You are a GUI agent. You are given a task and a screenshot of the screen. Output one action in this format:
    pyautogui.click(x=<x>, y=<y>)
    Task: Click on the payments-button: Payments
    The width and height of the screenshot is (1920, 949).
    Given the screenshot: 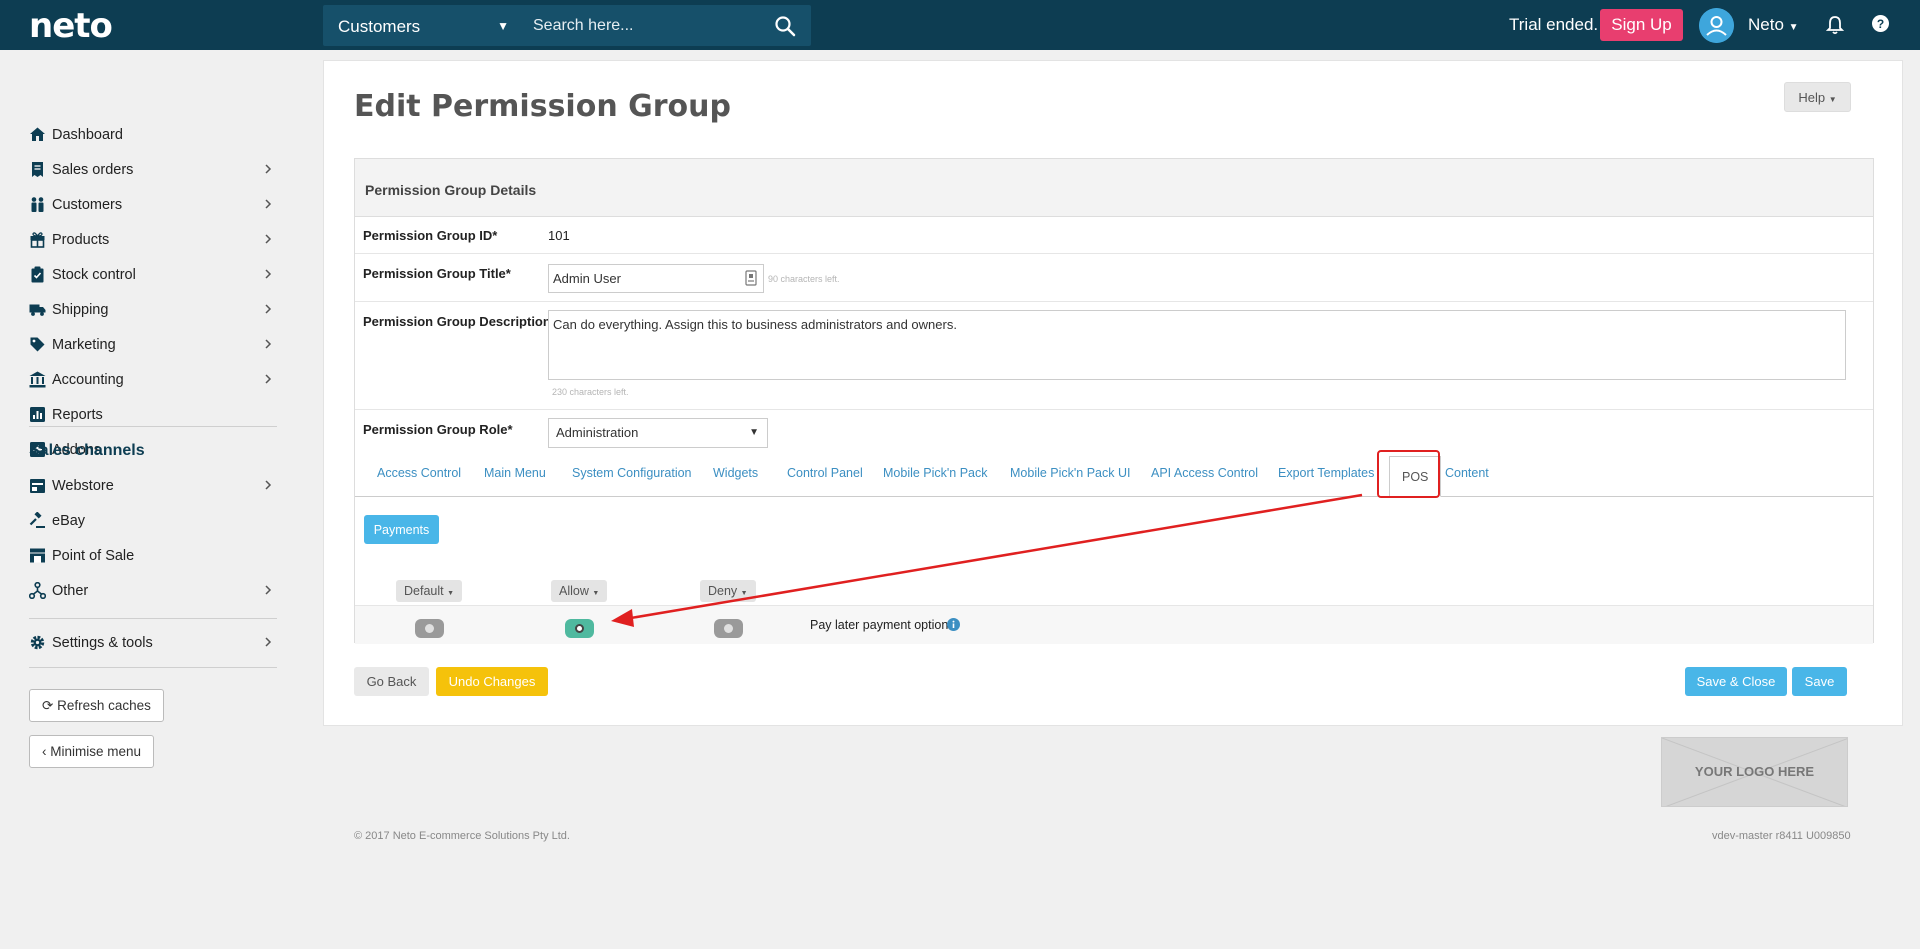 What is the action you would take?
    pyautogui.click(x=401, y=529)
    